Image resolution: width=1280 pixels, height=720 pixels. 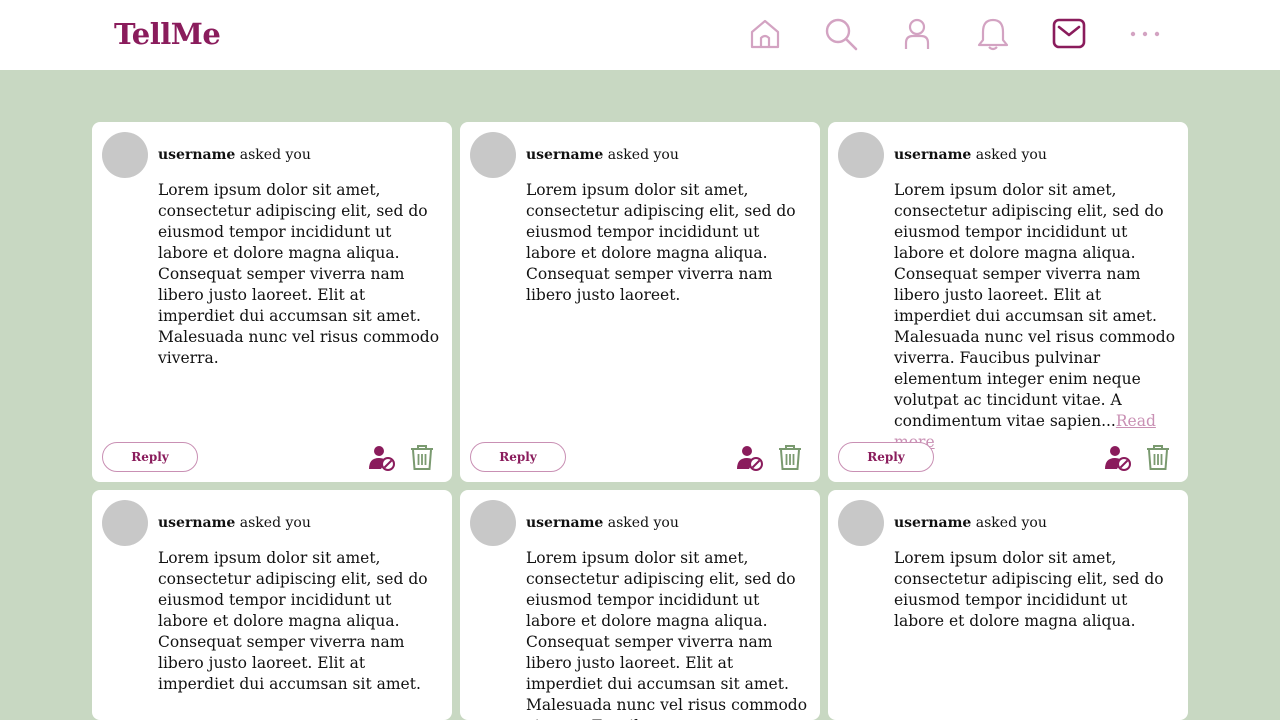 I want to click on home-icon, so click(x=765, y=34).